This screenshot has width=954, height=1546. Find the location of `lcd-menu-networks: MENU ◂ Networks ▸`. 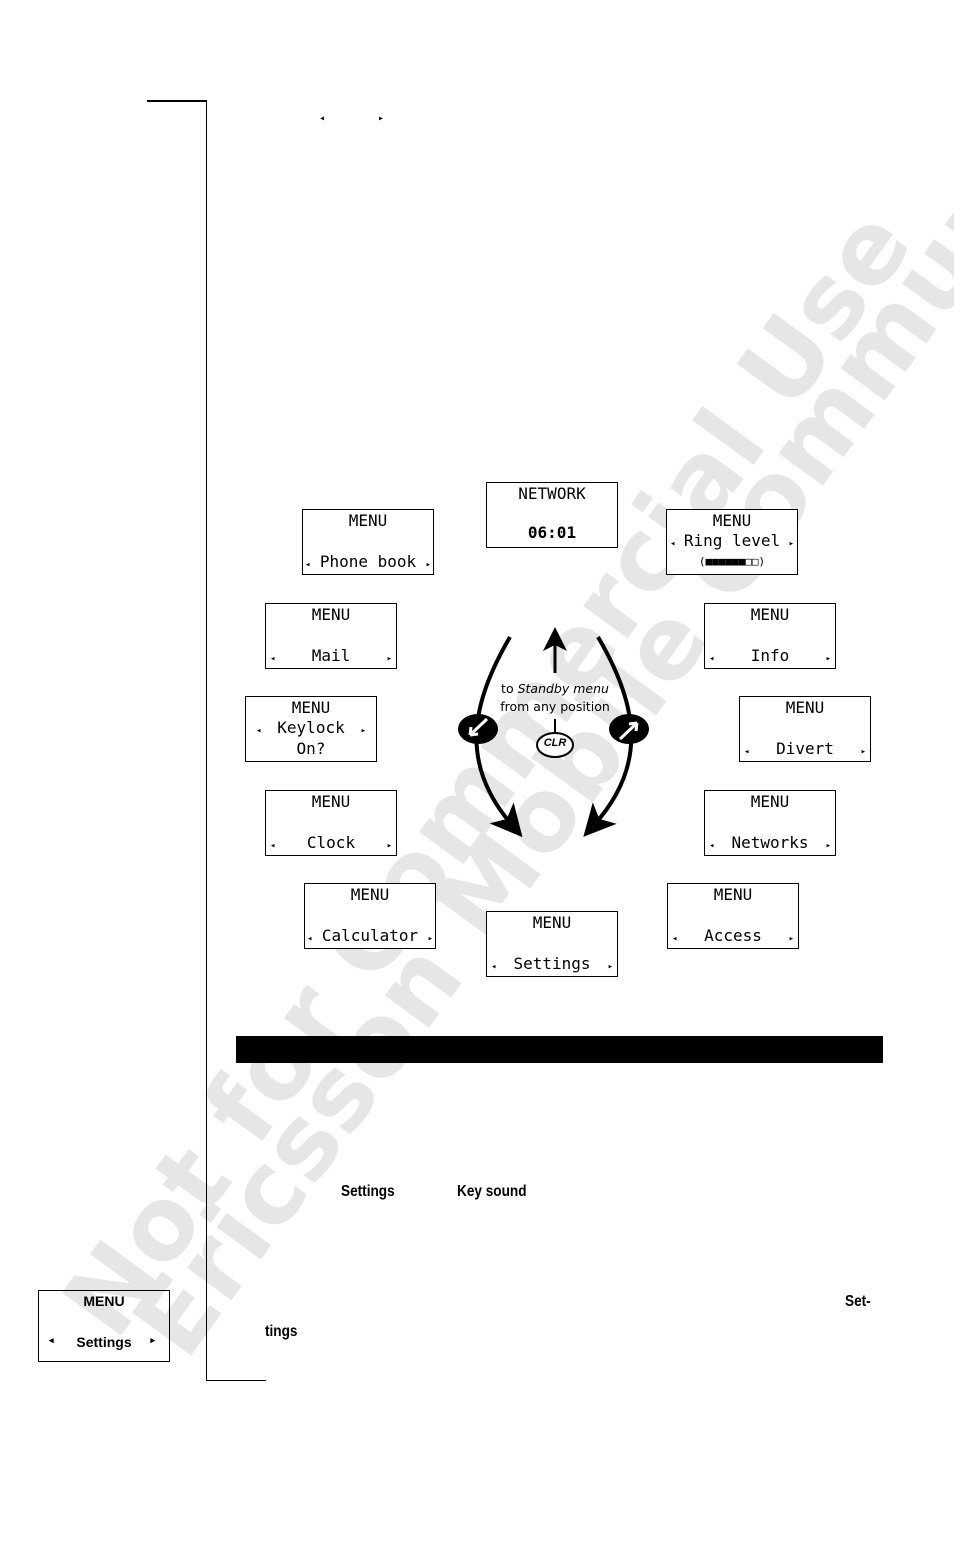

lcd-menu-networks: MENU ◂ Networks ▸ is located at coordinates (770, 823).